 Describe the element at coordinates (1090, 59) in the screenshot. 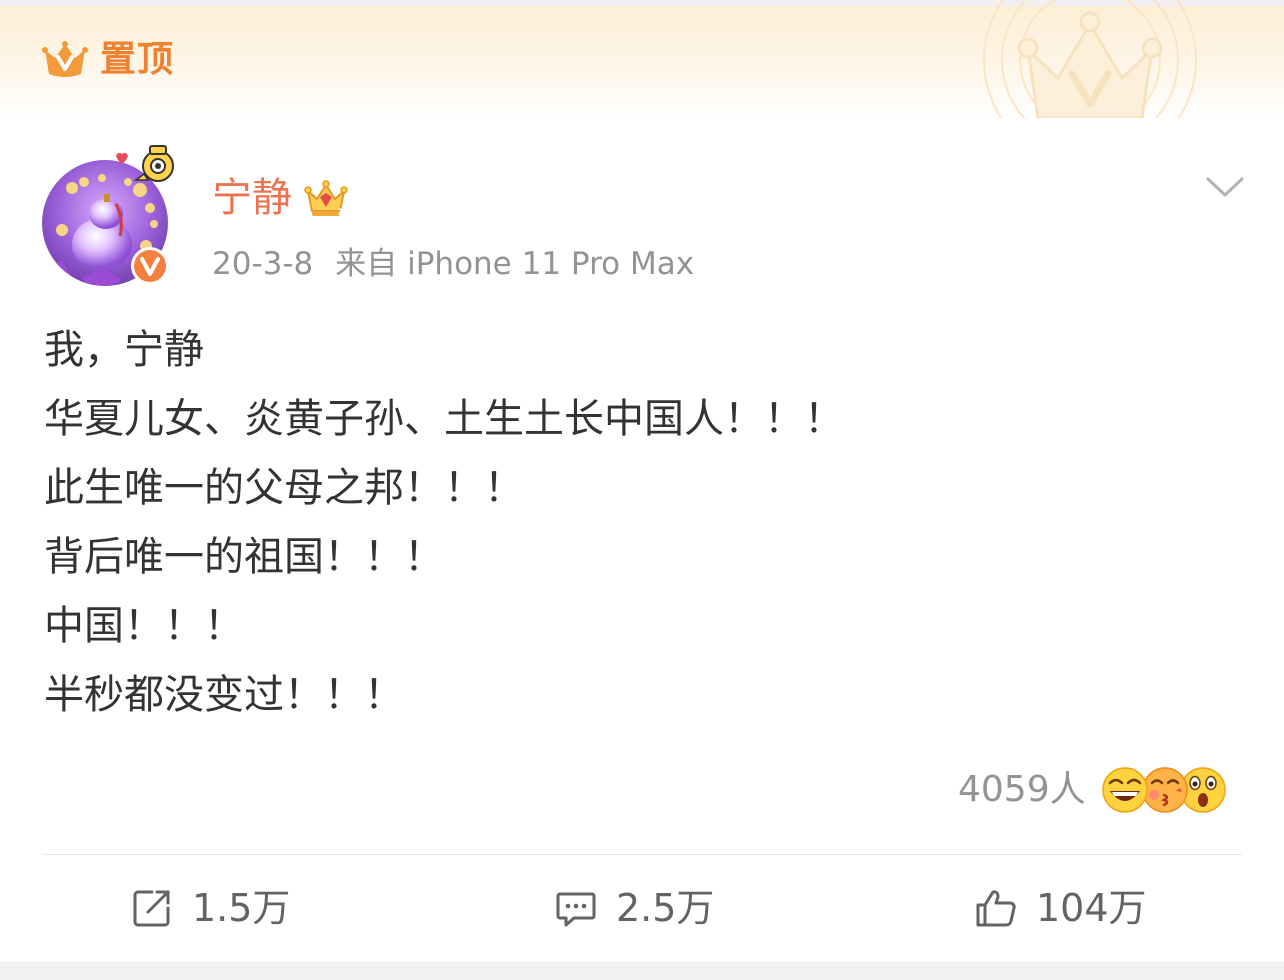

I see `crown-watermark-icon` at that location.